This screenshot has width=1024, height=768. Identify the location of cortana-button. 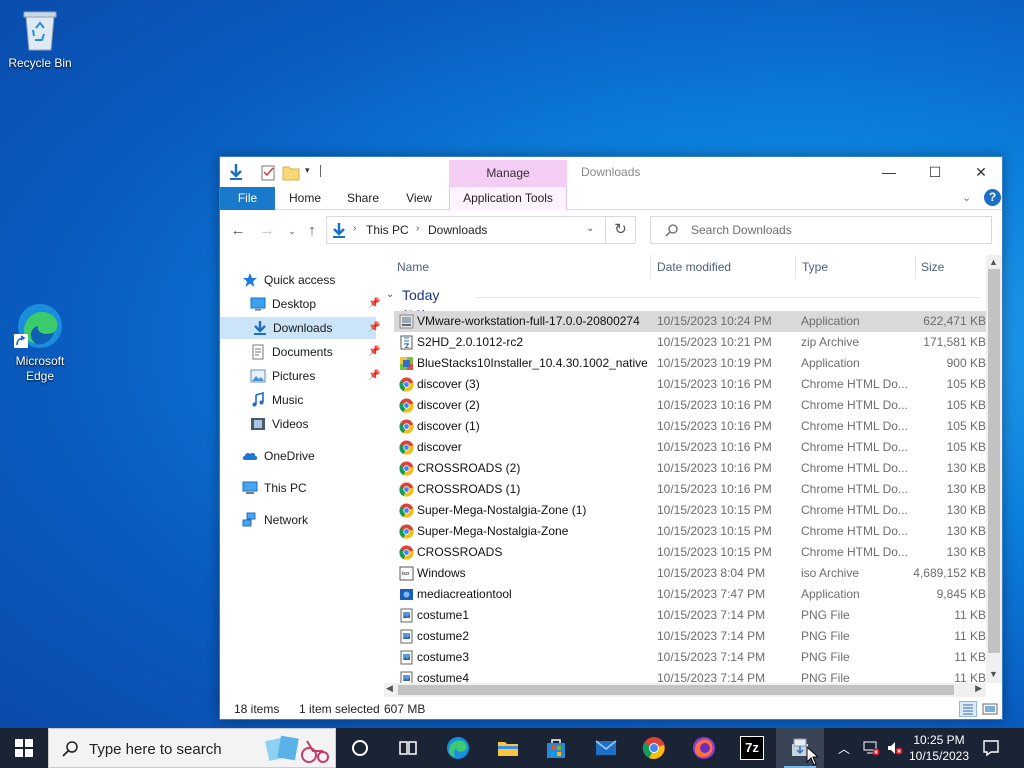
(360, 748).